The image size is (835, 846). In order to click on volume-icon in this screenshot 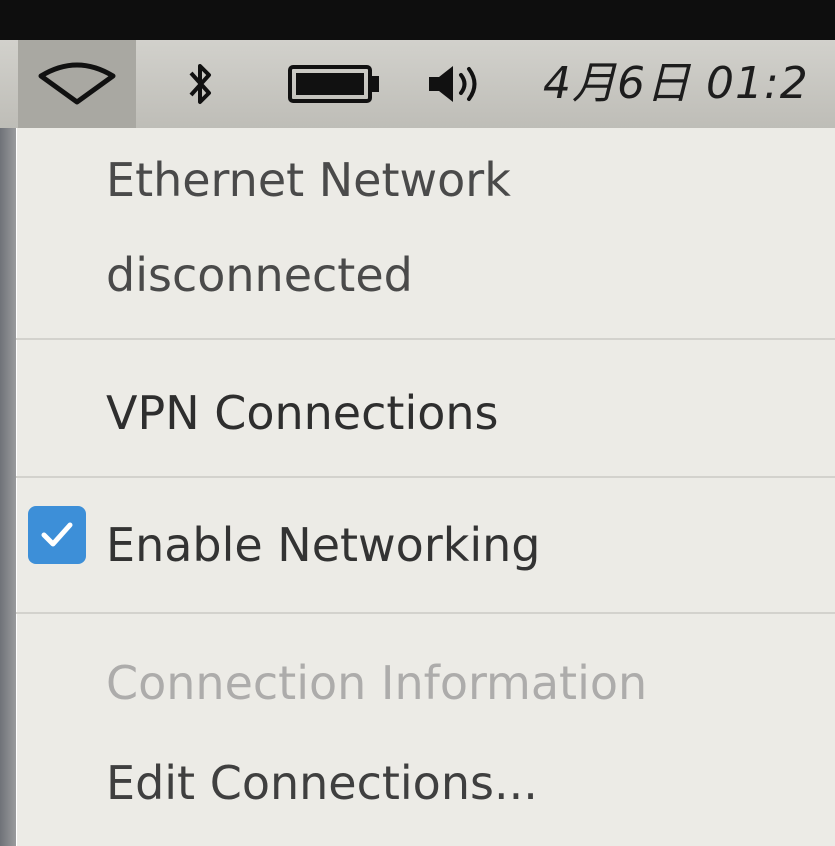, I will do `click(453, 84)`.